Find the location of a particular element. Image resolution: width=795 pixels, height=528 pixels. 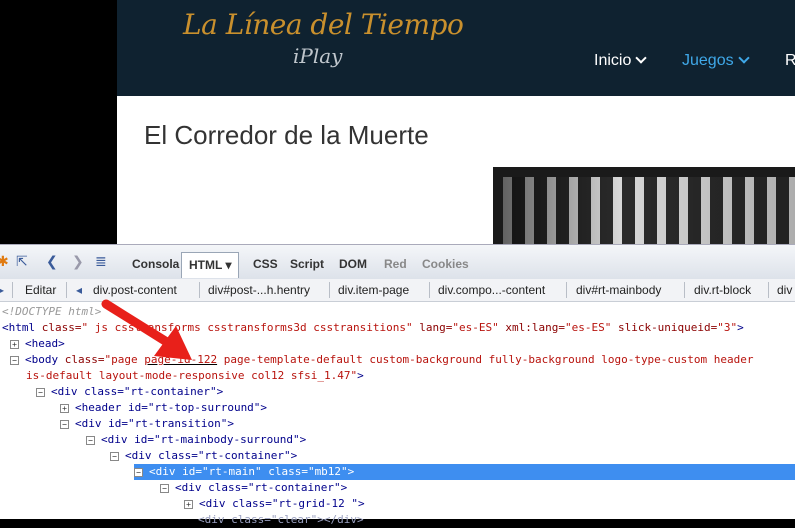

attr: xml:lang= is located at coordinates (531, 327).